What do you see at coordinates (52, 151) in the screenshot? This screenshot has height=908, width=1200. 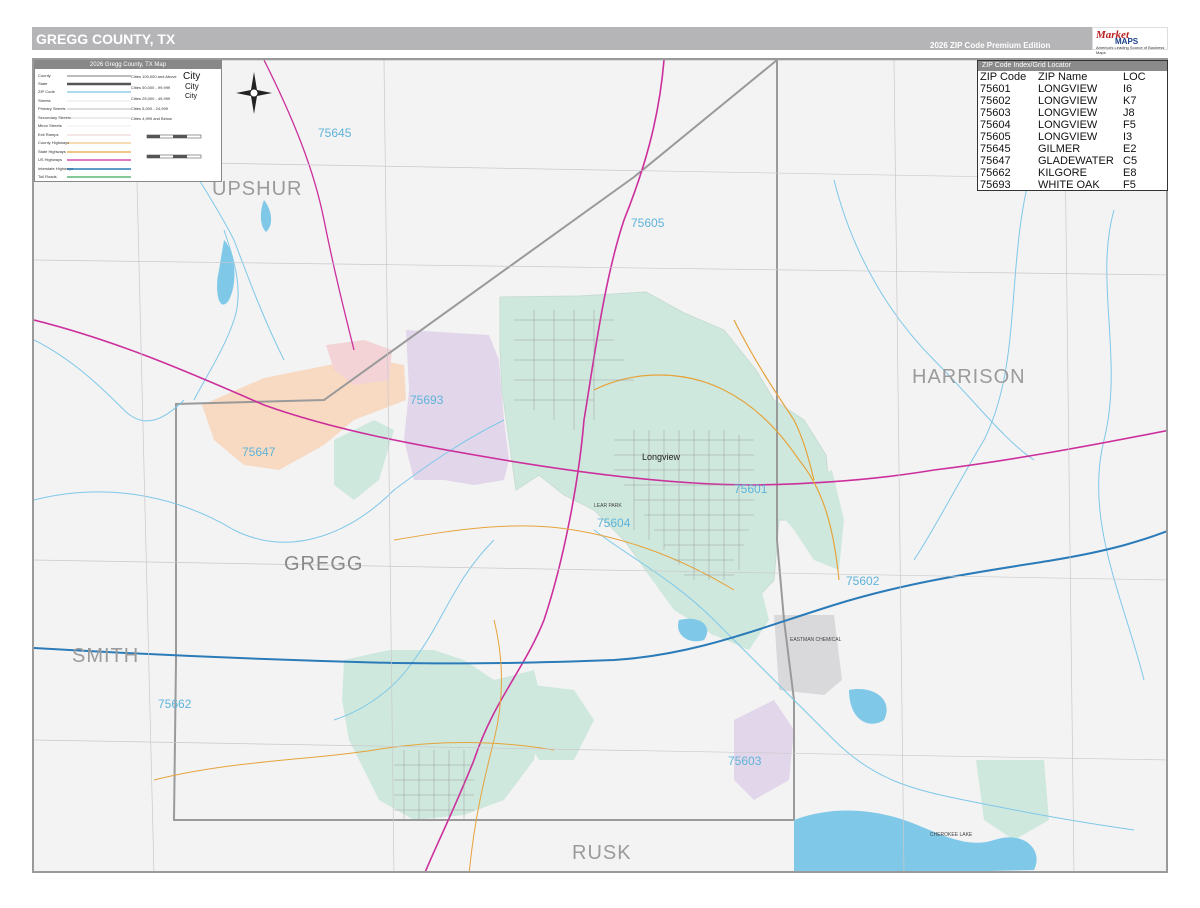 I see `legend-item-state-hwy: State Highways` at bounding box center [52, 151].